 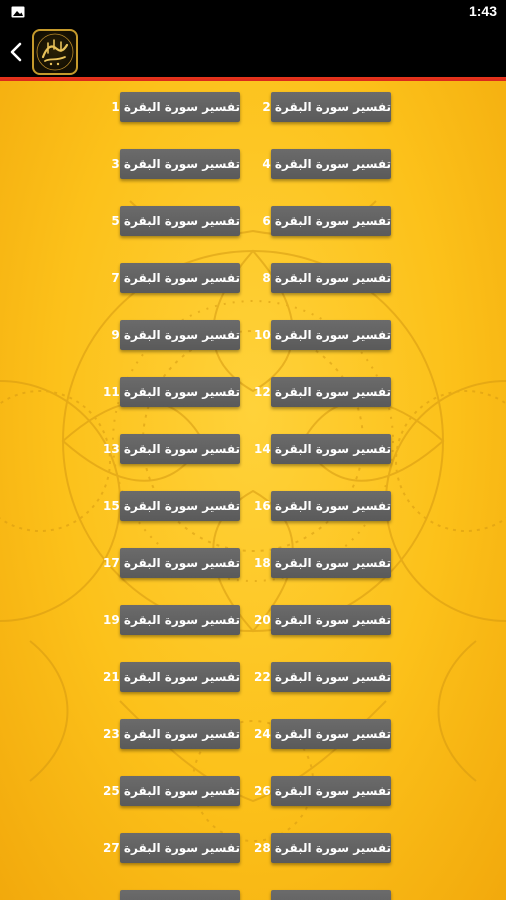 What do you see at coordinates (482, 11) in the screenshot?
I see `status-clock: 1:43` at bounding box center [482, 11].